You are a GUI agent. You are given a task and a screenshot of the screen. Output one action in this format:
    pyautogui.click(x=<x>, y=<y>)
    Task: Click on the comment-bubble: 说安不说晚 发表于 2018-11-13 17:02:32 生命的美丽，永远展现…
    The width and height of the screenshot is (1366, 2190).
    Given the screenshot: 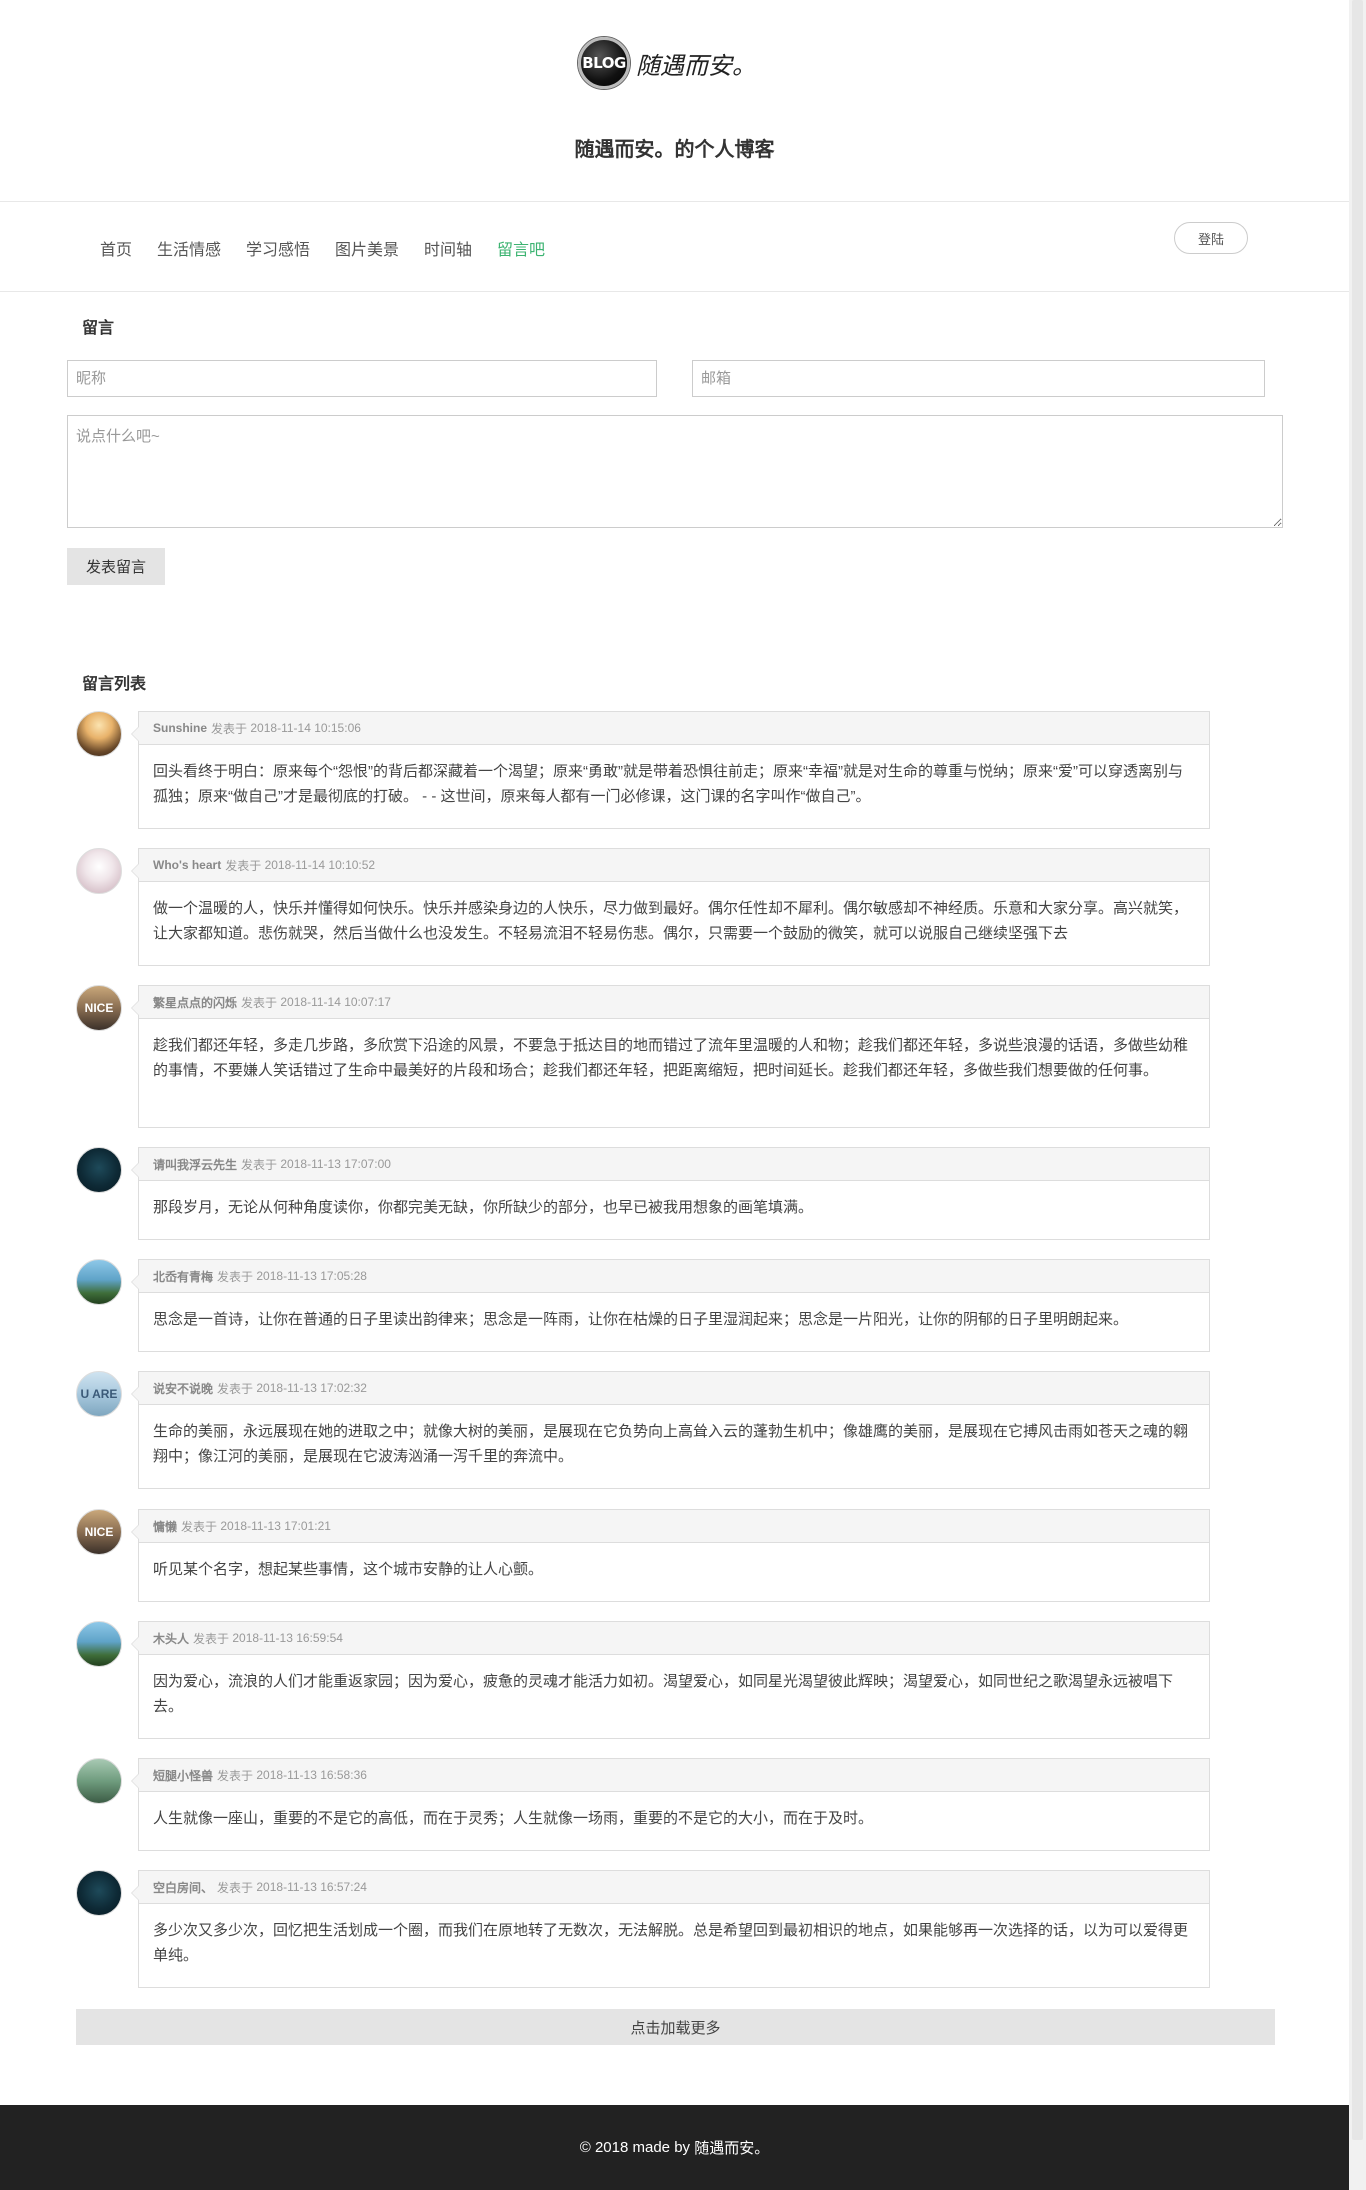 What is the action you would take?
    pyautogui.click(x=670, y=1430)
    